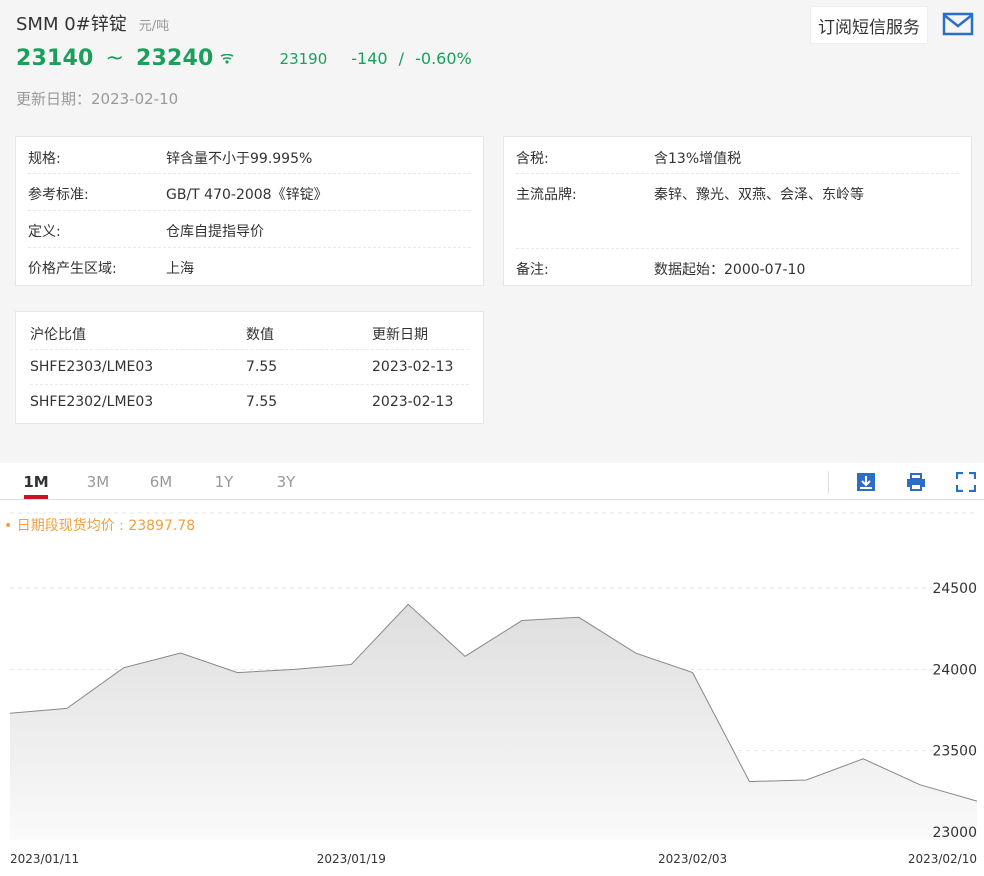  Describe the element at coordinates (154, 26) in the screenshot. I see `price-unit: 元/吨` at that location.